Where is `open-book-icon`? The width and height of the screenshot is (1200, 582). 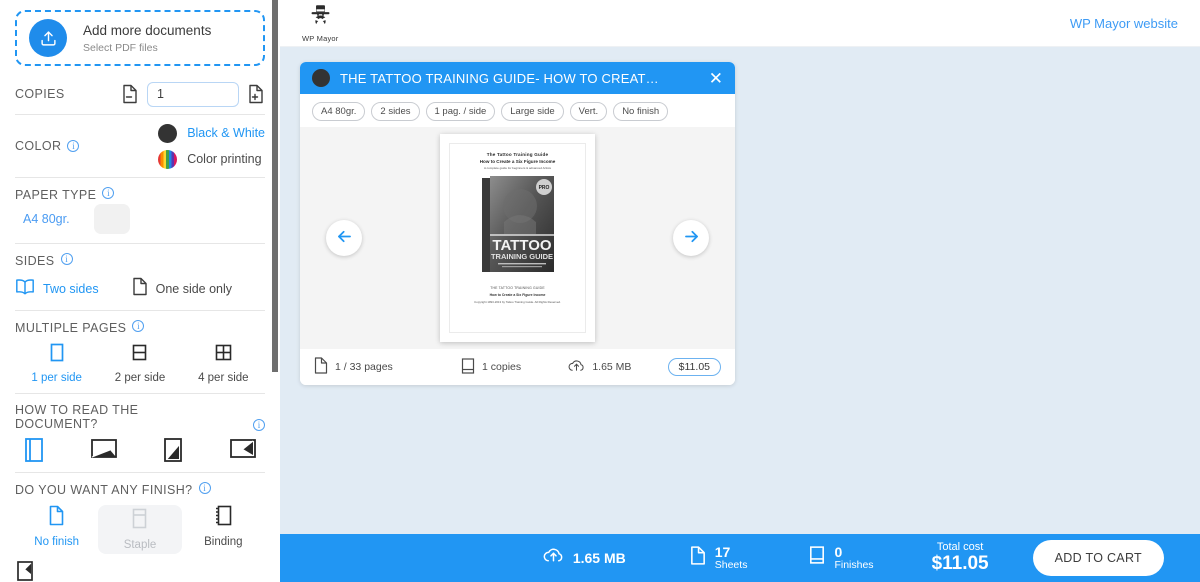 open-book-icon is located at coordinates (25, 289).